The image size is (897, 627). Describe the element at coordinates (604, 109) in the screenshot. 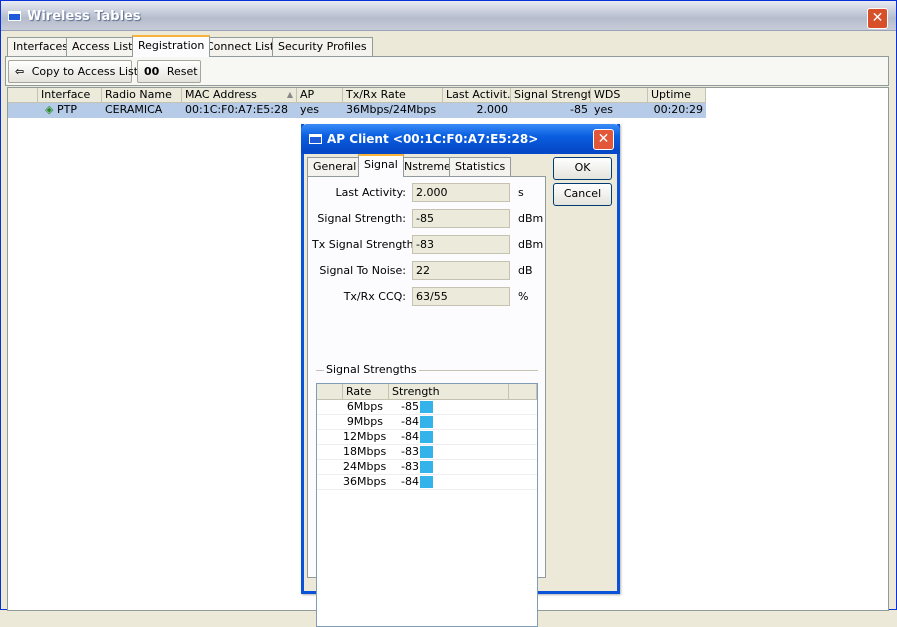

I see `cell-wds: yes` at that location.